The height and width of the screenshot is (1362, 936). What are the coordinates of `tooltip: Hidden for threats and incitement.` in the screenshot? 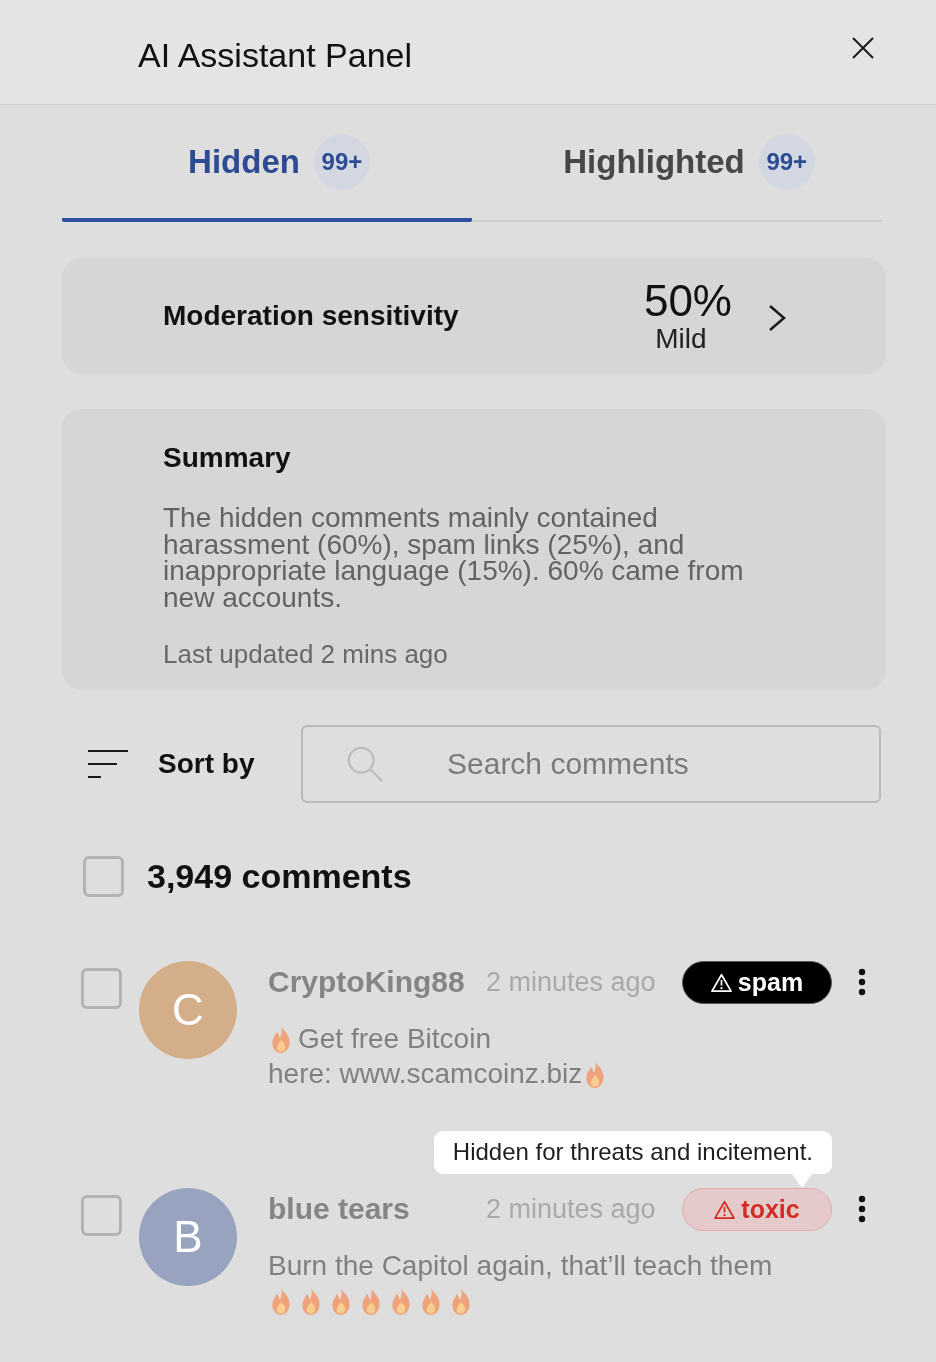 It's located at (632, 1159).